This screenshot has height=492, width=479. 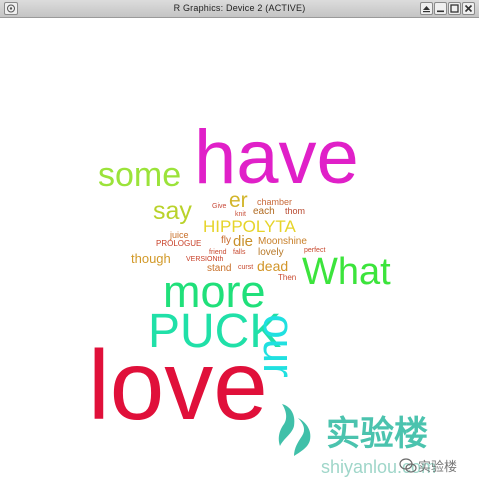 What do you see at coordinates (243, 241) in the screenshot?
I see `word-die: die` at bounding box center [243, 241].